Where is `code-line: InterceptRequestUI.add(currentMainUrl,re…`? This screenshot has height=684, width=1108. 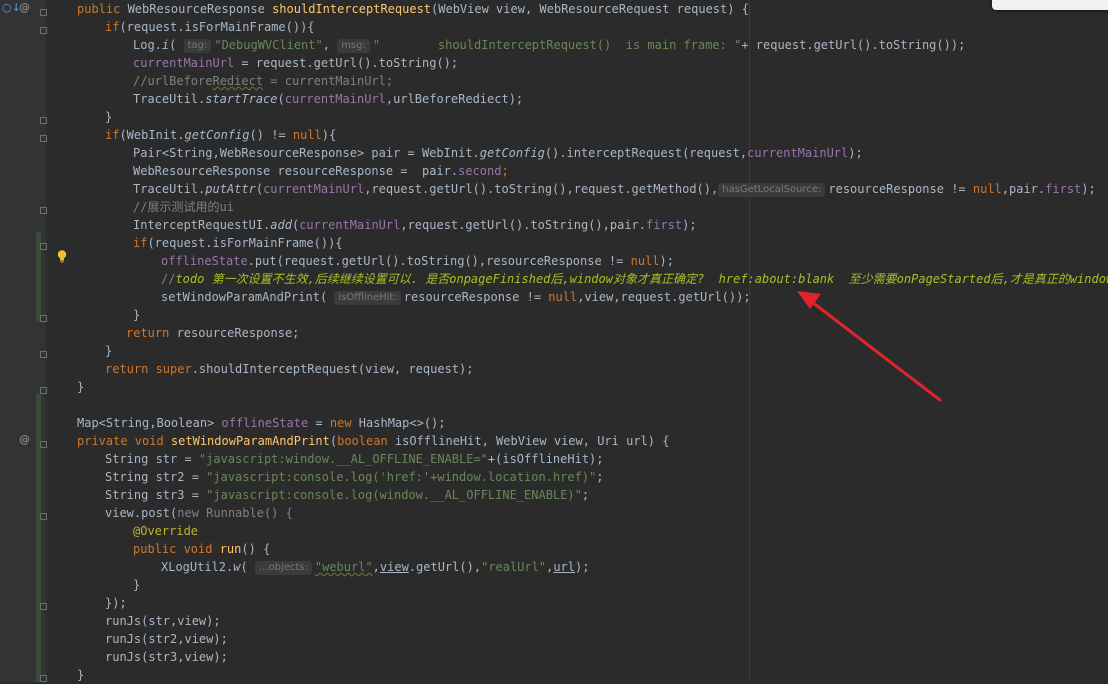
code-line: InterceptRequestUI.add(currentMainUrl,re… is located at coordinates (415, 225).